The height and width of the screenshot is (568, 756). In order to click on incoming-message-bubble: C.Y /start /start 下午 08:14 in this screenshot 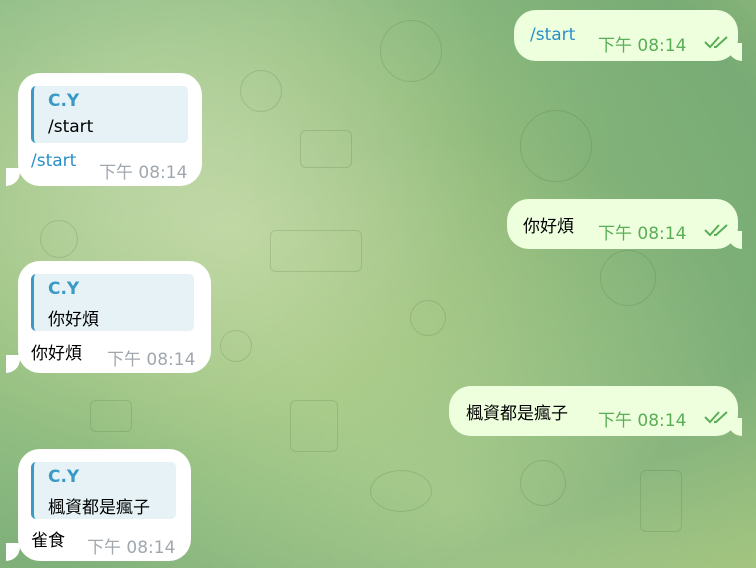, I will do `click(110, 129)`.